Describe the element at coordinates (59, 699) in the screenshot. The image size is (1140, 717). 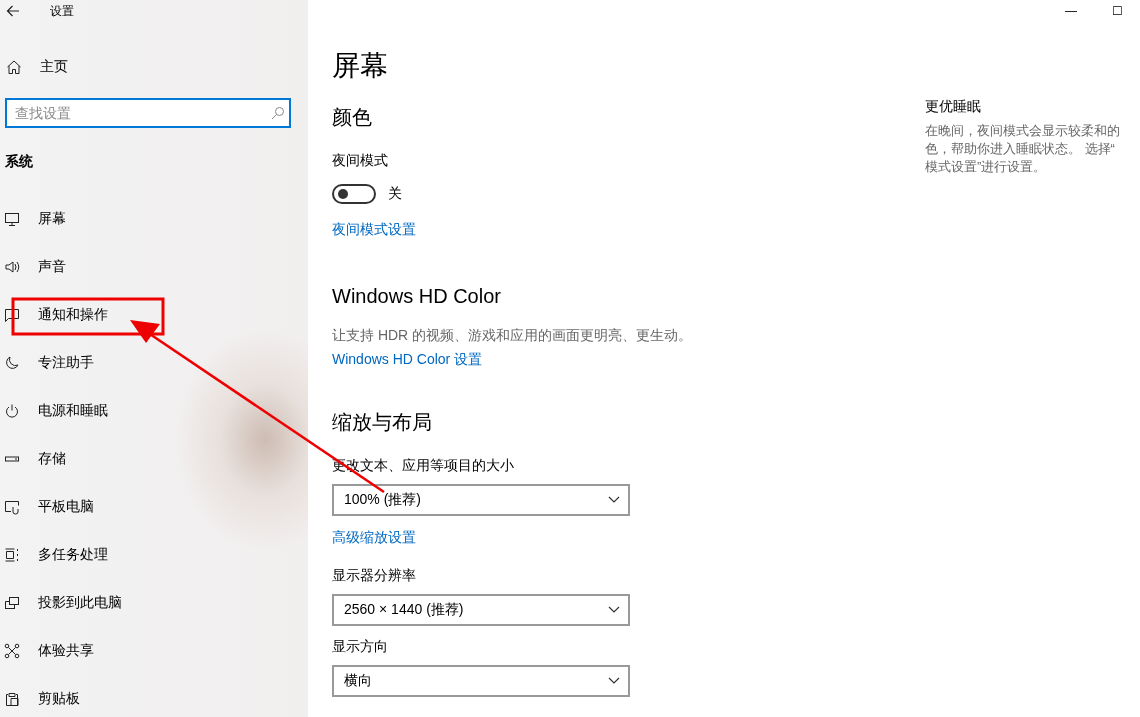
I see `sidebar-item: 剪贴板` at that location.